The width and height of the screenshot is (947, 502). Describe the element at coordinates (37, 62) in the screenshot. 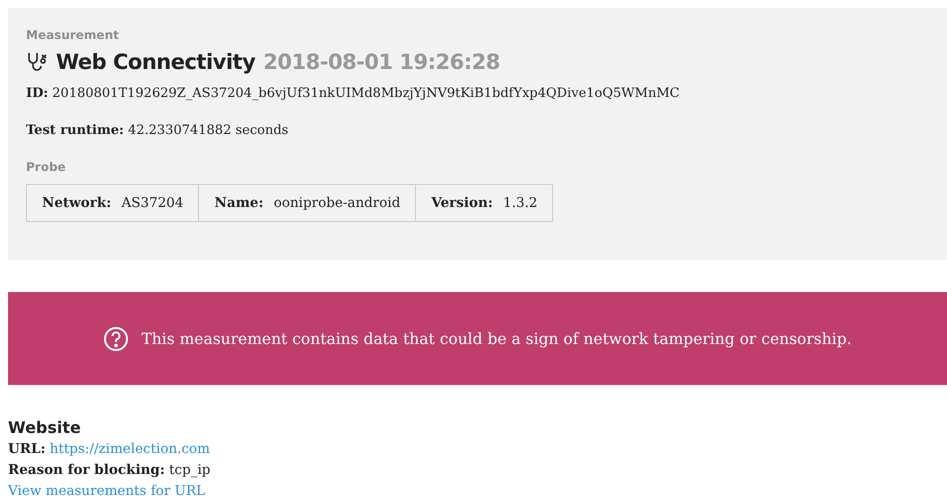

I see `stethoscope-icon` at that location.